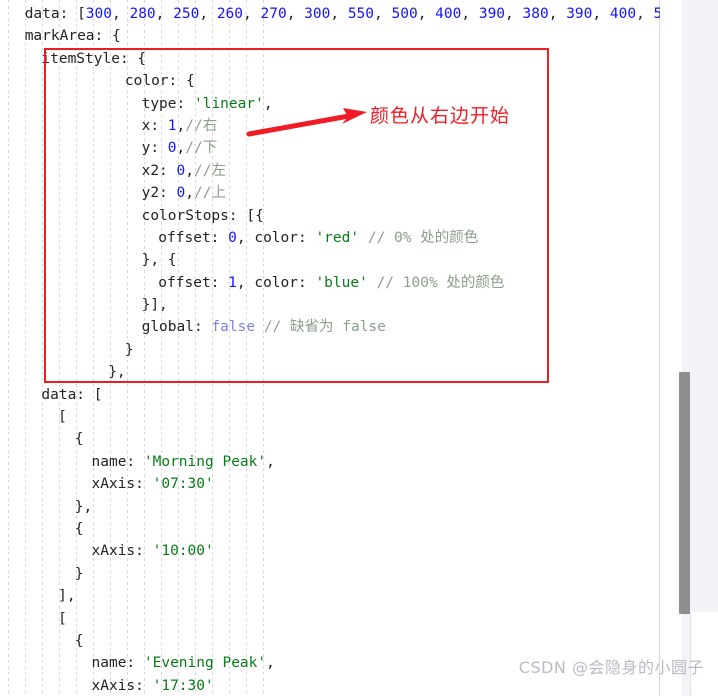  Describe the element at coordinates (684, 493) in the screenshot. I see `vertical-scrollbar-thumb` at that location.